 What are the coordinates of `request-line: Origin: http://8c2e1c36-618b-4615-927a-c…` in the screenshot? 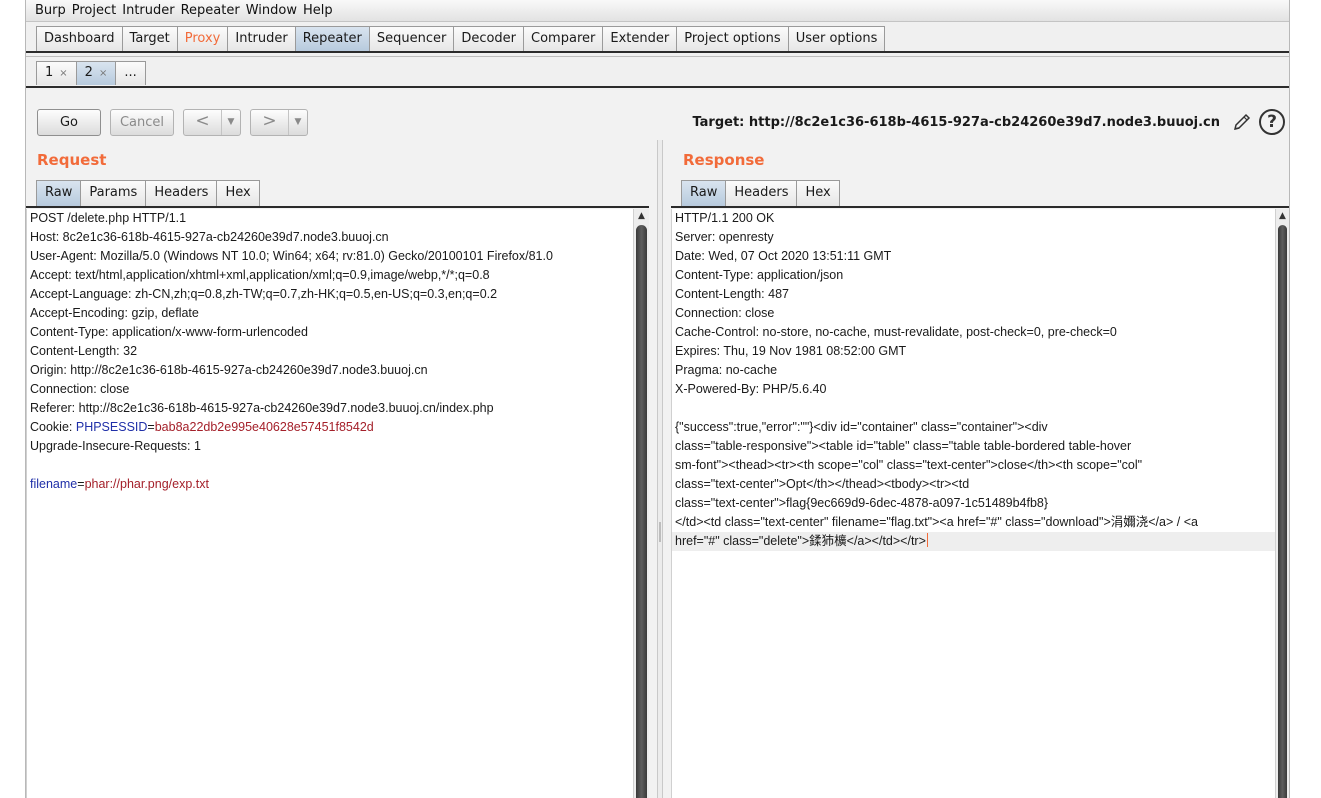 It's located at (229, 370).